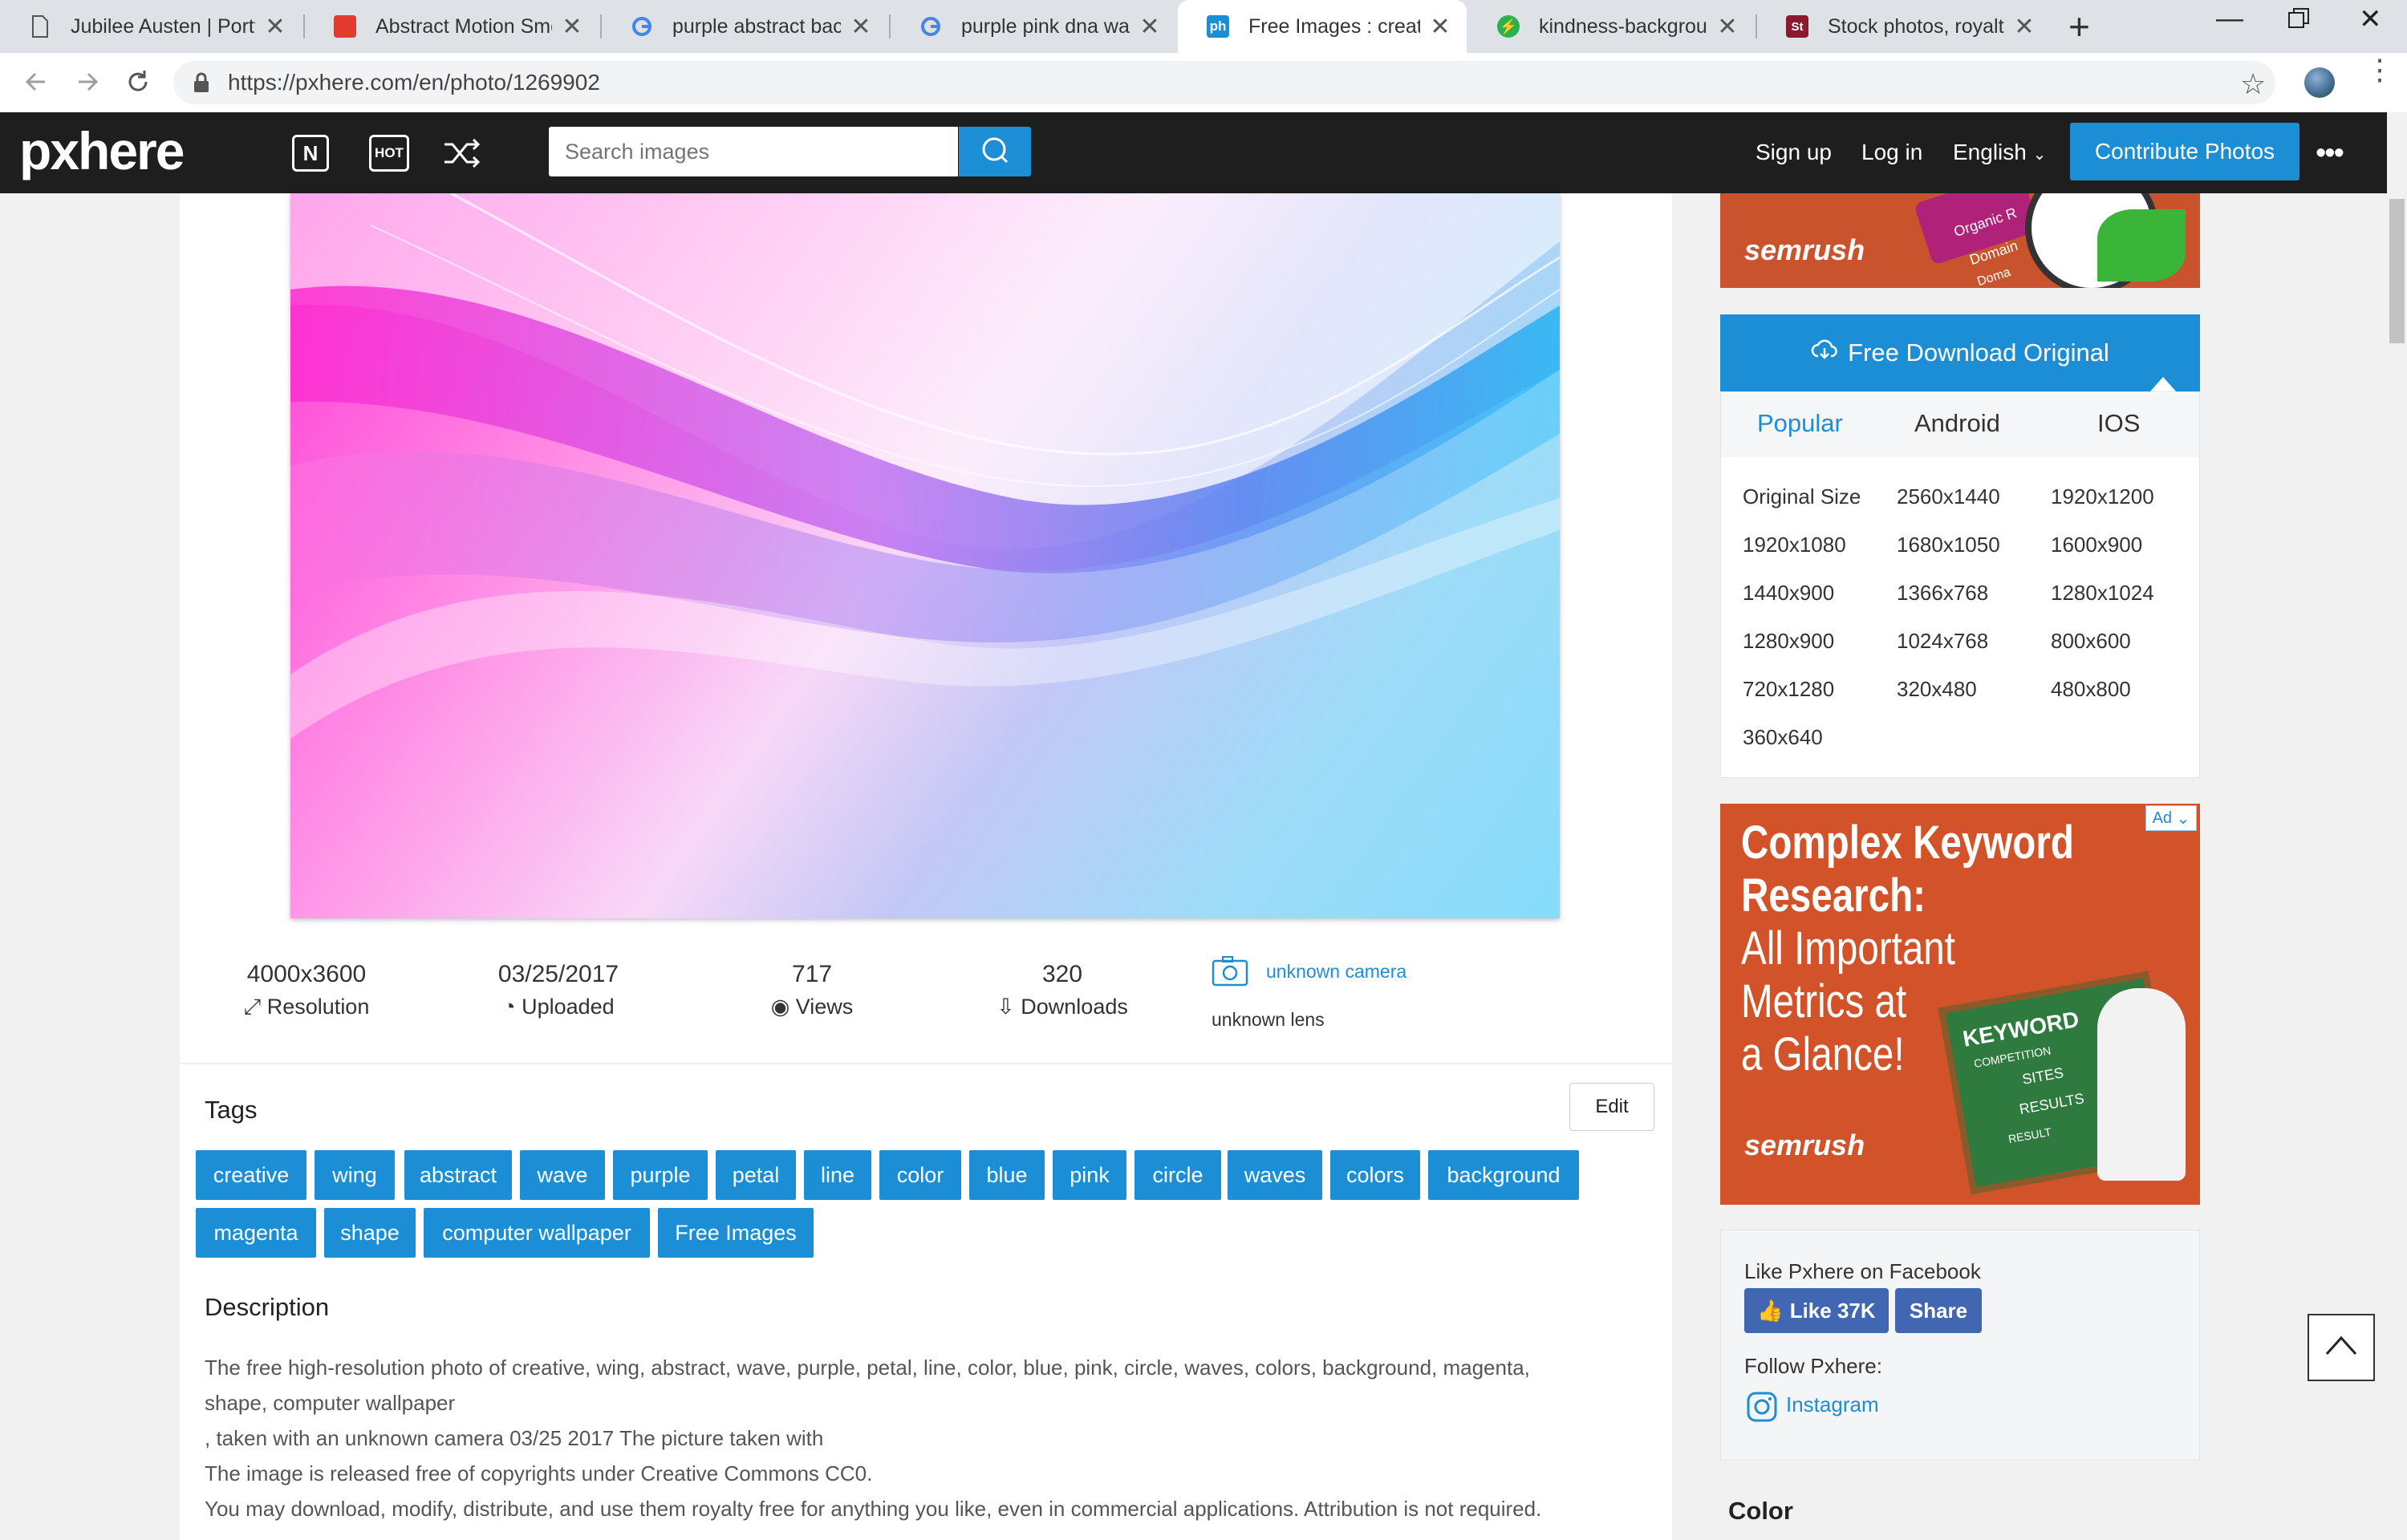  What do you see at coordinates (661, 1175) in the screenshot?
I see `tag-chip: purple` at bounding box center [661, 1175].